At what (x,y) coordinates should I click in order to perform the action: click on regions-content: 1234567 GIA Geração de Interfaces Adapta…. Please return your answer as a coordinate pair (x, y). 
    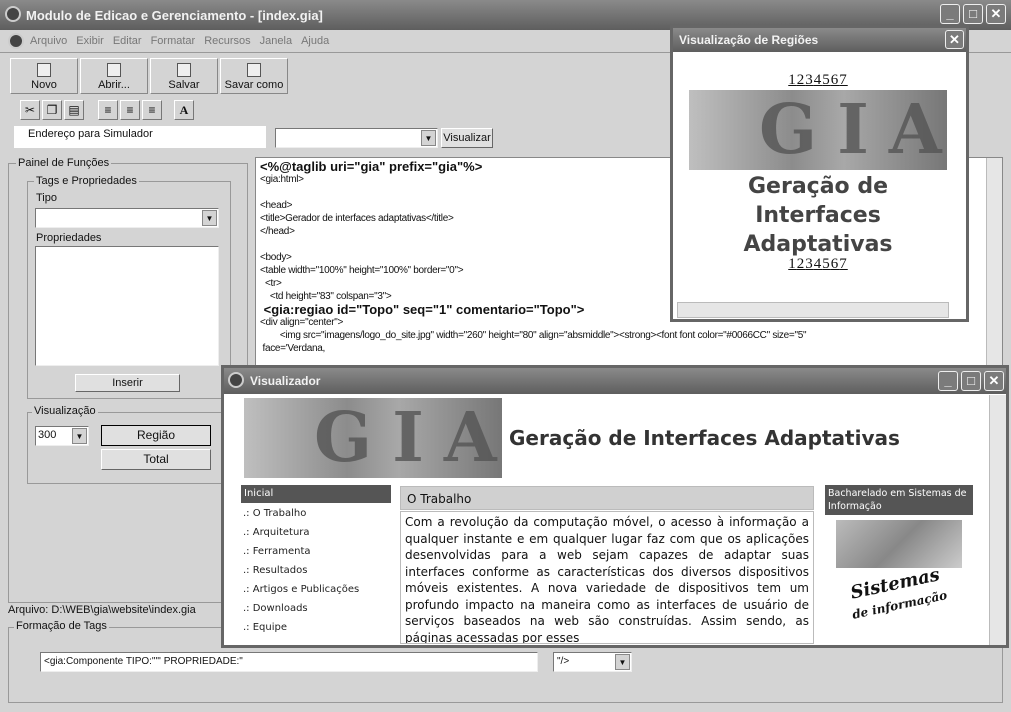
    Looking at the image, I should click on (818, 179).